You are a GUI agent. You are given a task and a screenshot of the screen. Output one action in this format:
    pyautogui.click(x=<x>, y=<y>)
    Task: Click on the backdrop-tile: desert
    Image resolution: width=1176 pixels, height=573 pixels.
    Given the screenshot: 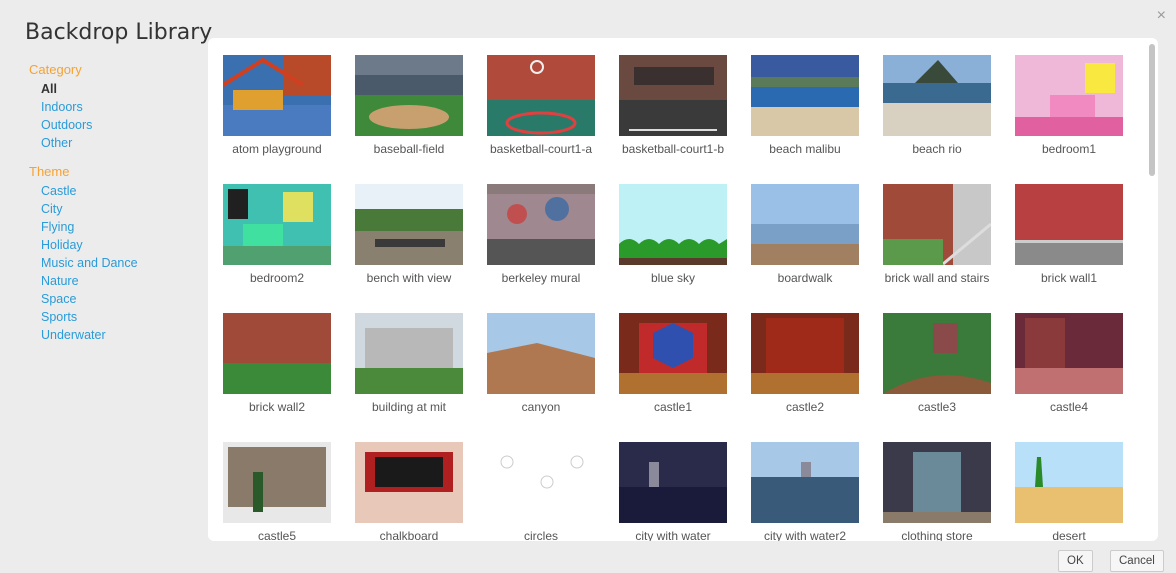 What is the action you would take?
    pyautogui.click(x=1066, y=483)
    